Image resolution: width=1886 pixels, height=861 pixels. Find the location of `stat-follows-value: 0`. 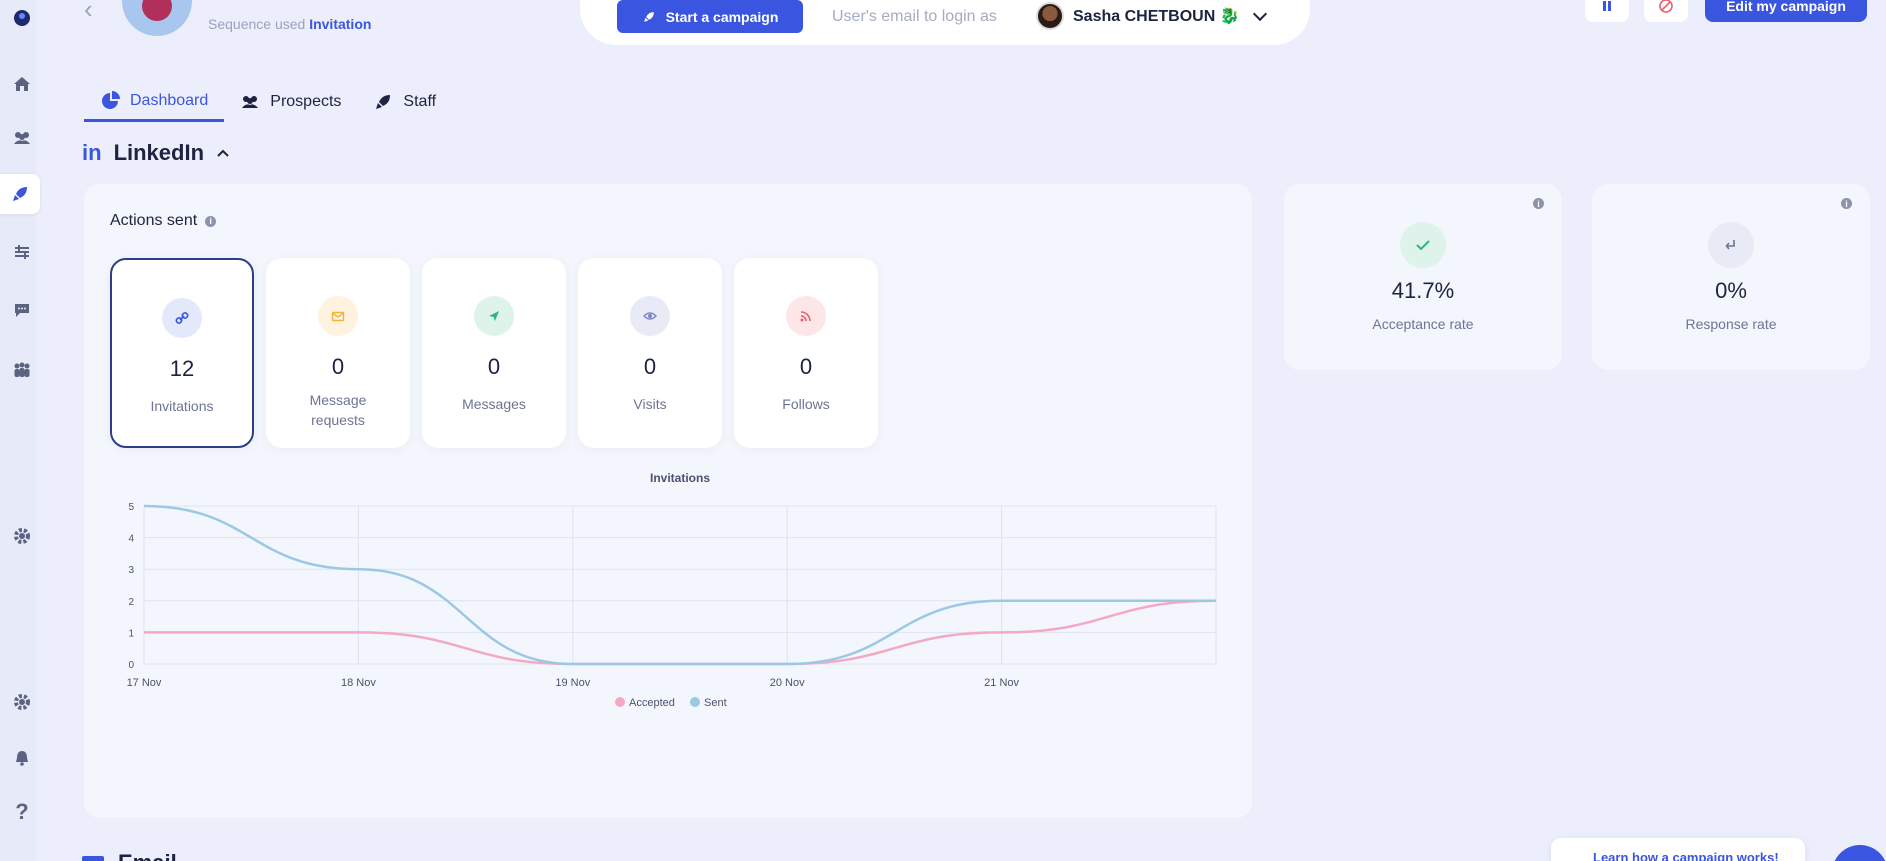

stat-follows-value: 0 is located at coordinates (806, 366).